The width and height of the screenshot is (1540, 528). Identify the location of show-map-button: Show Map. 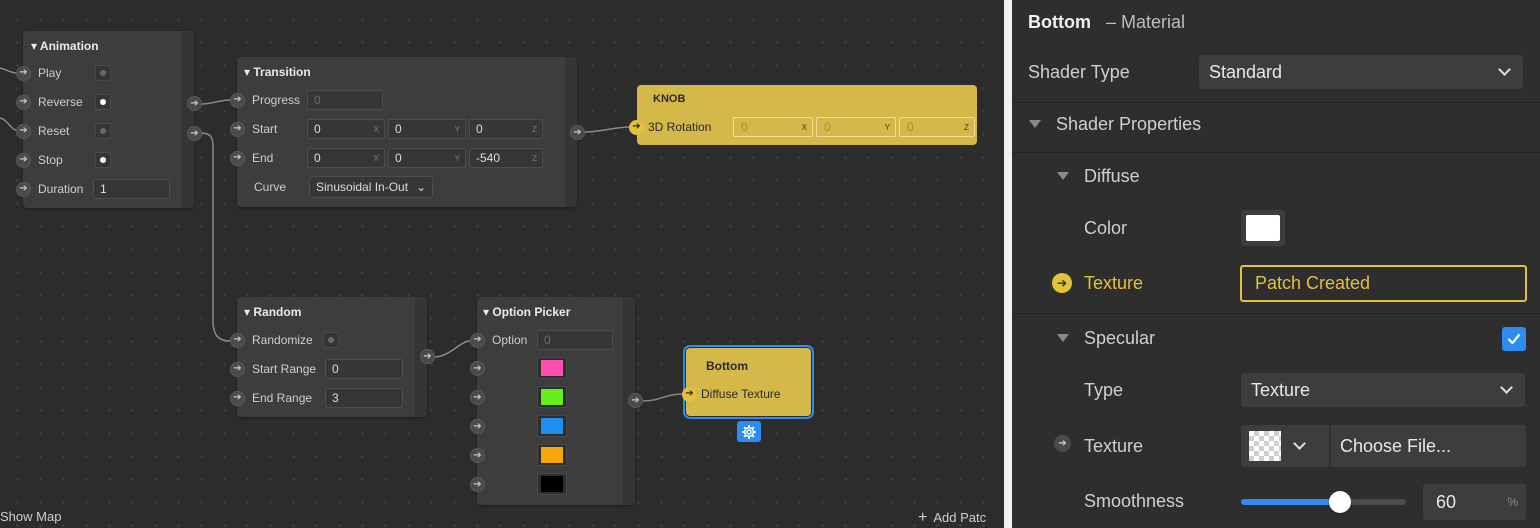
(30, 516).